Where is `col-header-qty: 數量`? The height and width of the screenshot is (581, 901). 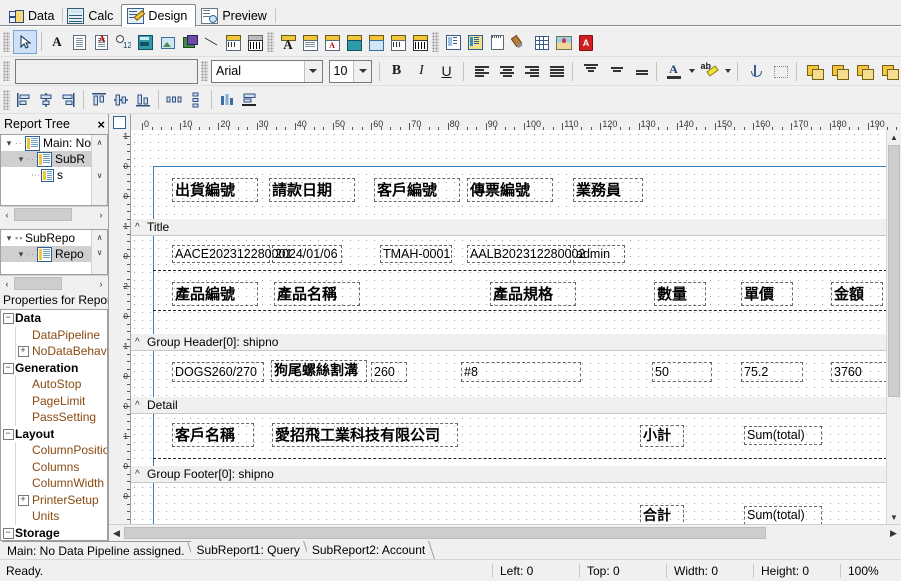 col-header-qty: 數量 is located at coordinates (680, 294).